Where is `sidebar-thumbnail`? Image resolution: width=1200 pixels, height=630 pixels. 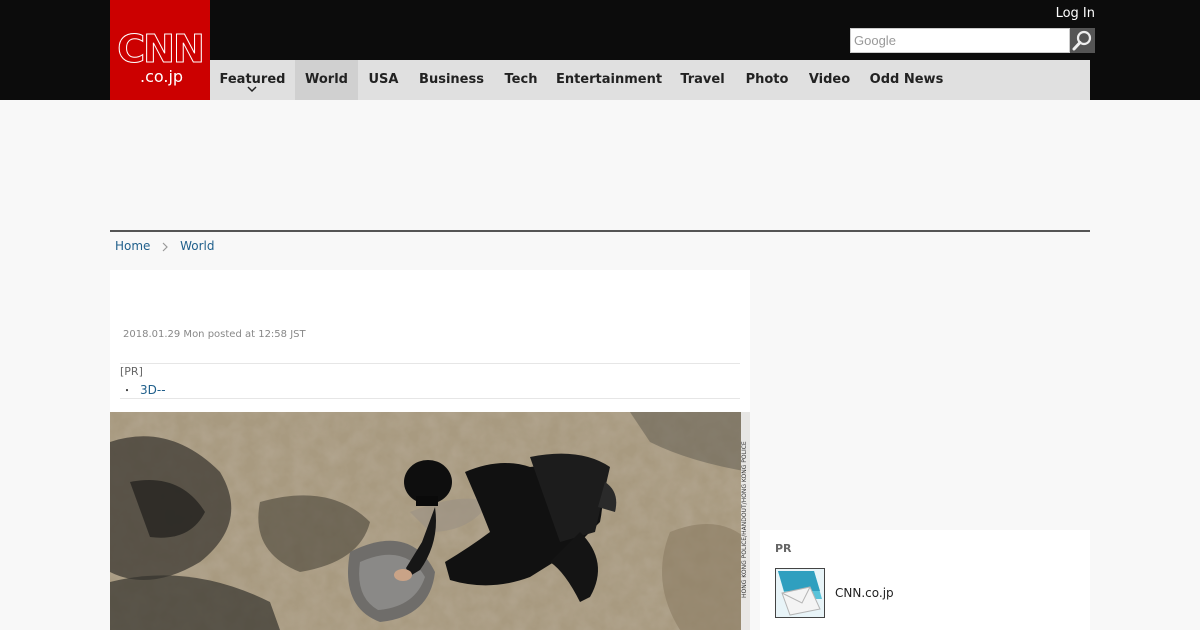 sidebar-thumbnail is located at coordinates (800, 593).